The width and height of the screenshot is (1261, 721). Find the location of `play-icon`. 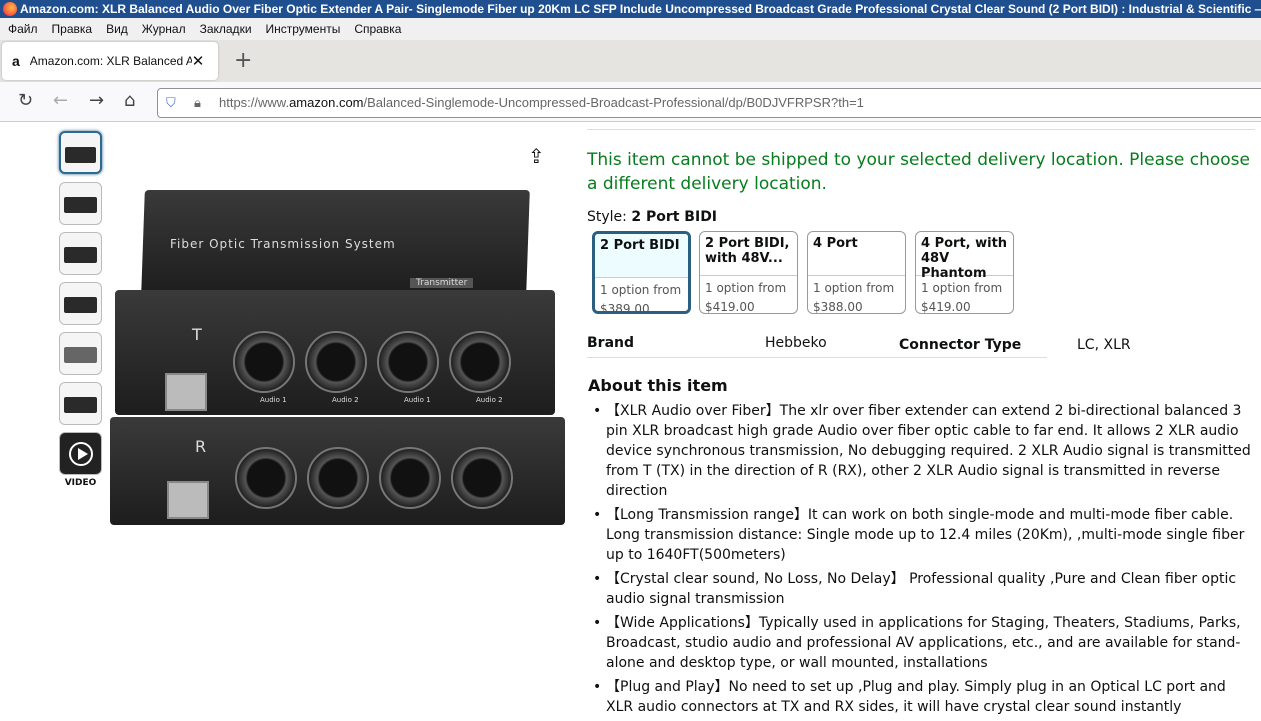

play-icon is located at coordinates (81, 454).